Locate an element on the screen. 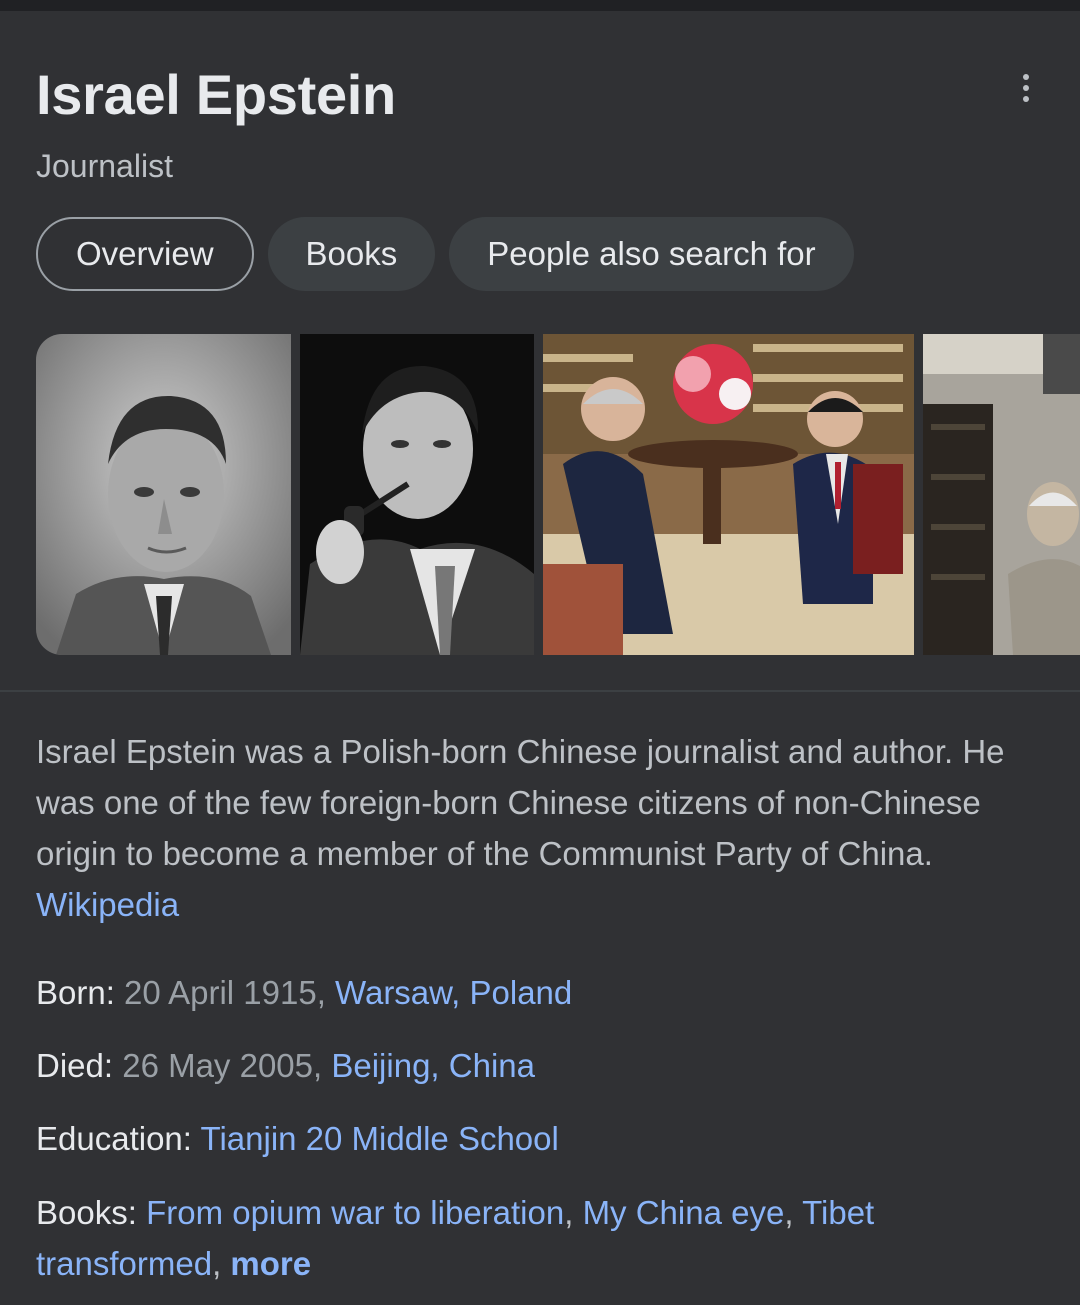 The height and width of the screenshot is (1305, 1080). section-divider is located at coordinates (540, 691).